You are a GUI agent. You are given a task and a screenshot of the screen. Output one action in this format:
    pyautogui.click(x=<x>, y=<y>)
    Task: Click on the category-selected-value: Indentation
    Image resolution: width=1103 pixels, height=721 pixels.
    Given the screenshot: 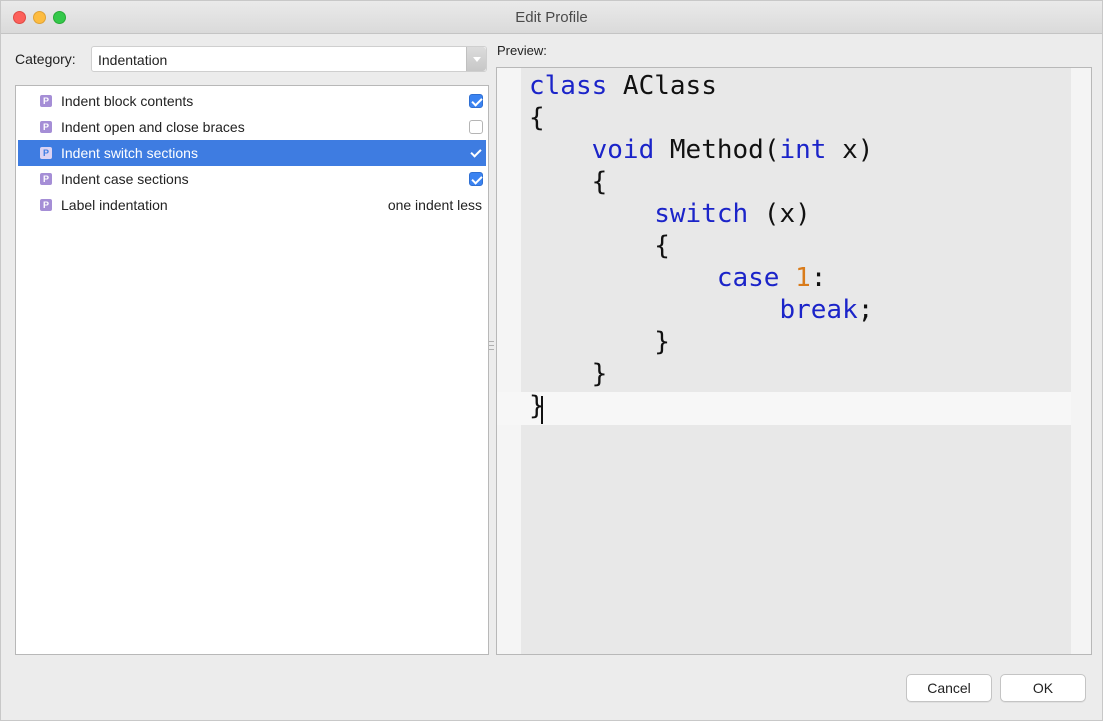 What is the action you would take?
    pyautogui.click(x=133, y=60)
    